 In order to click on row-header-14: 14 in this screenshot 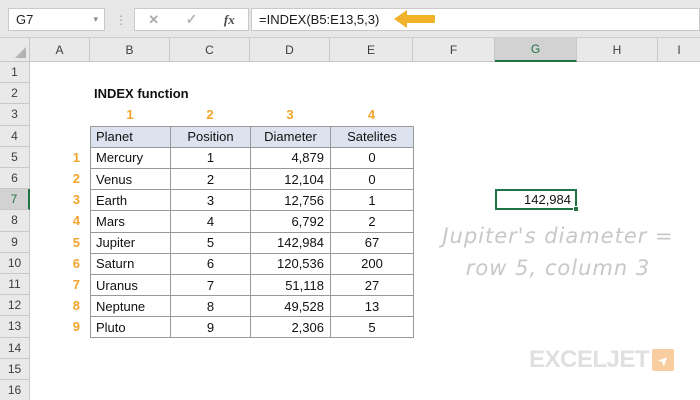, I will do `click(15, 348)`.